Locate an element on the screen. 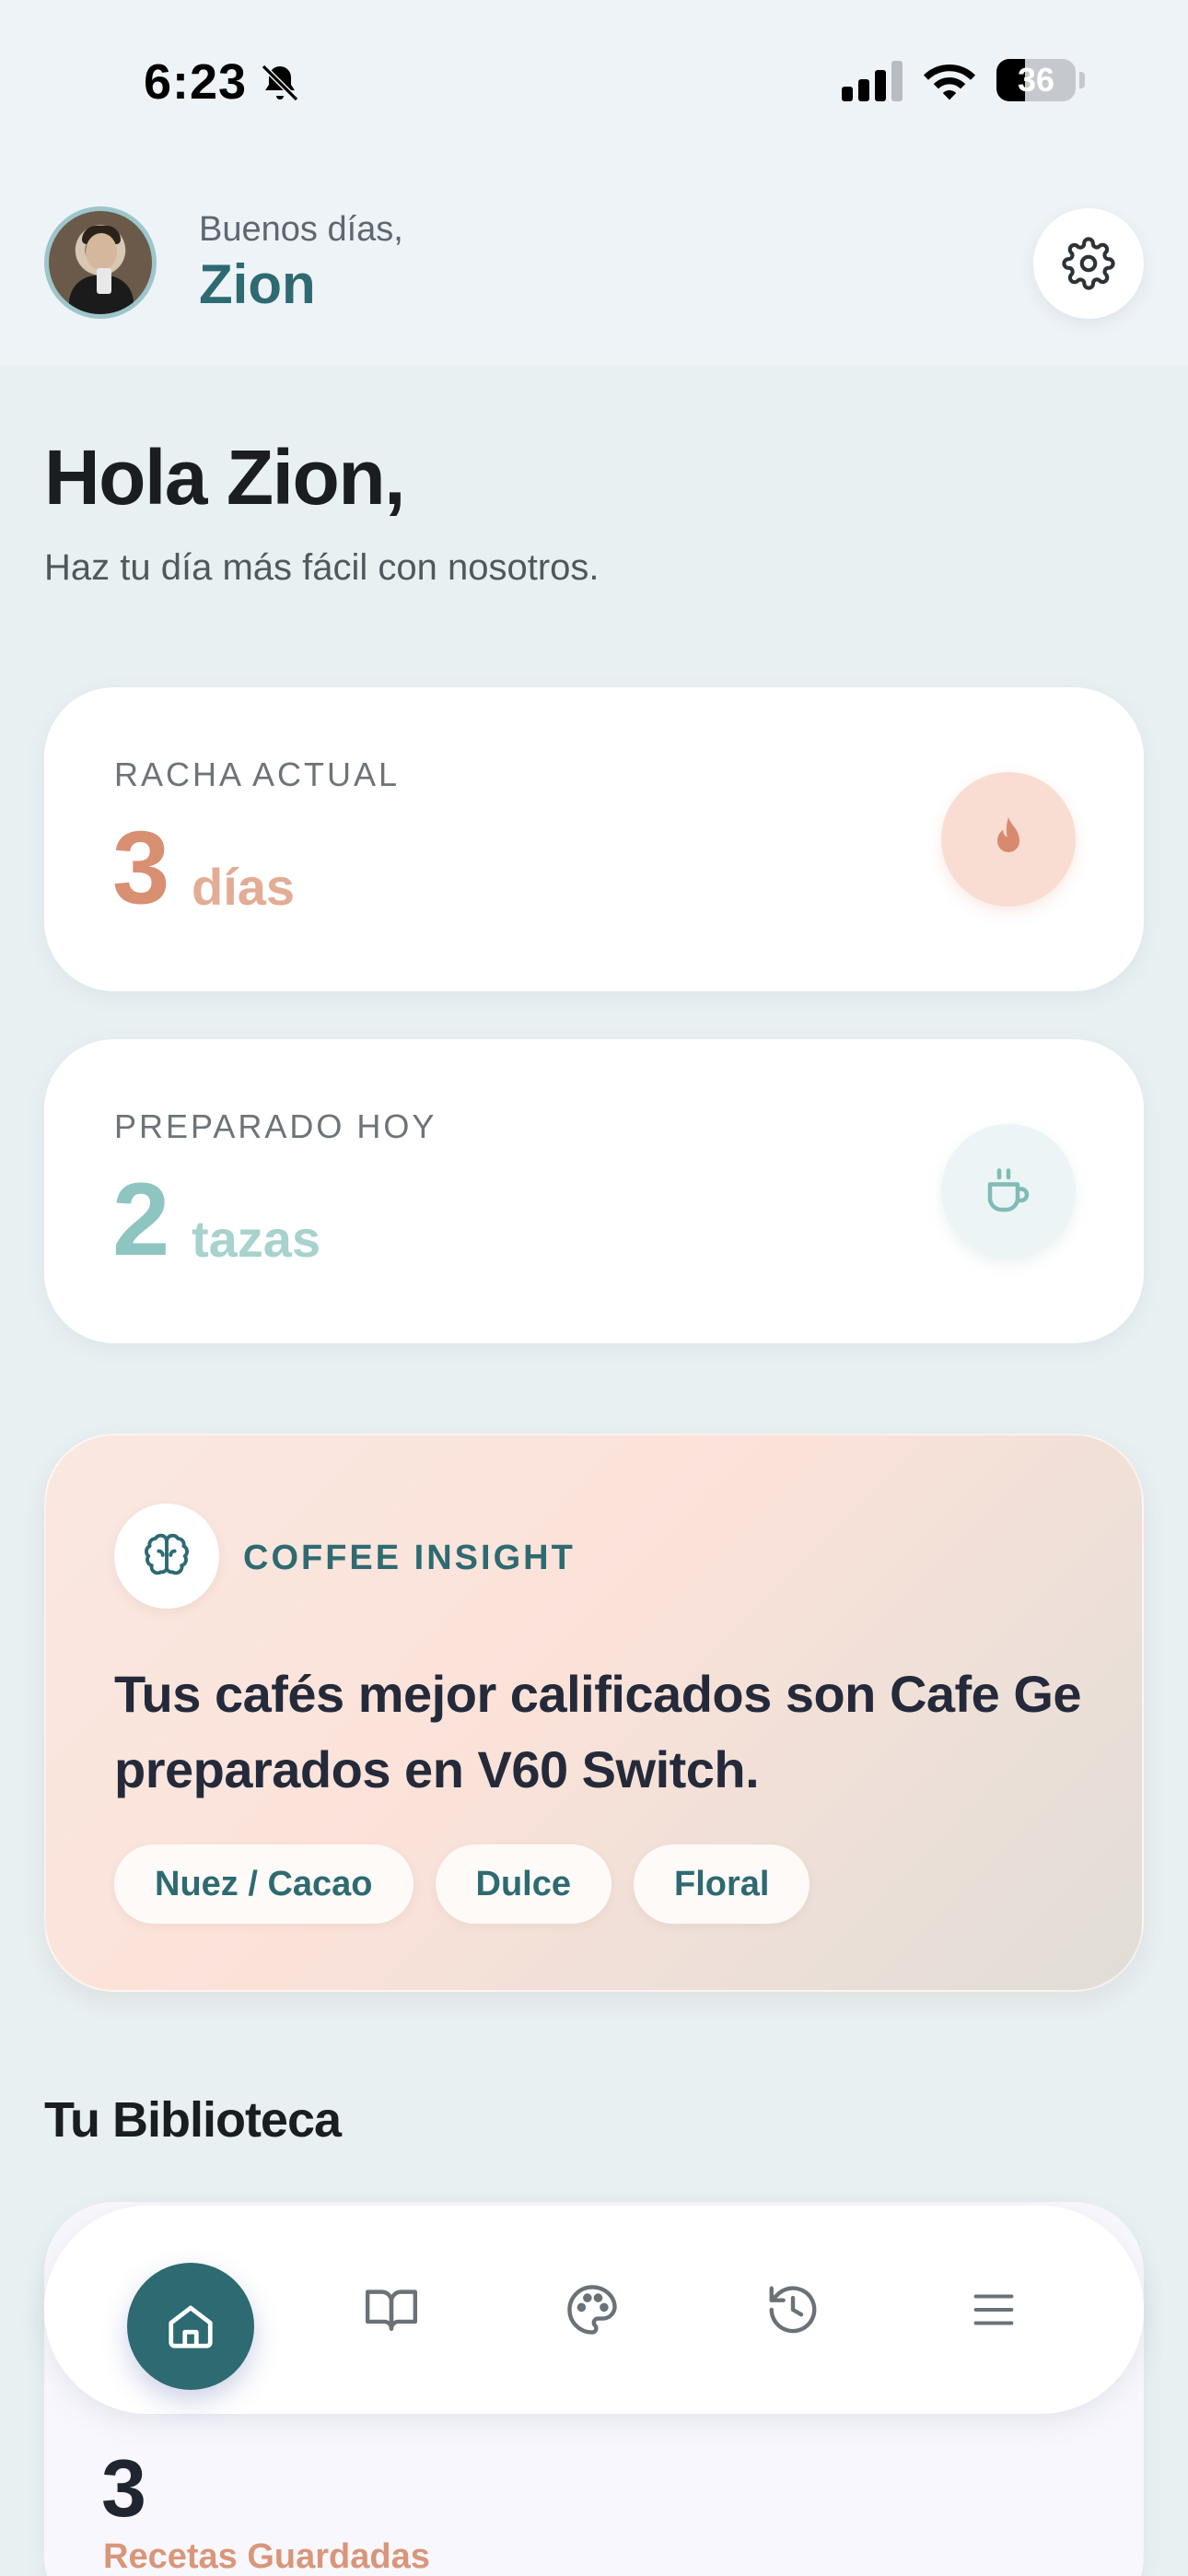  battery-icon: 36 is located at coordinates (1036, 80).